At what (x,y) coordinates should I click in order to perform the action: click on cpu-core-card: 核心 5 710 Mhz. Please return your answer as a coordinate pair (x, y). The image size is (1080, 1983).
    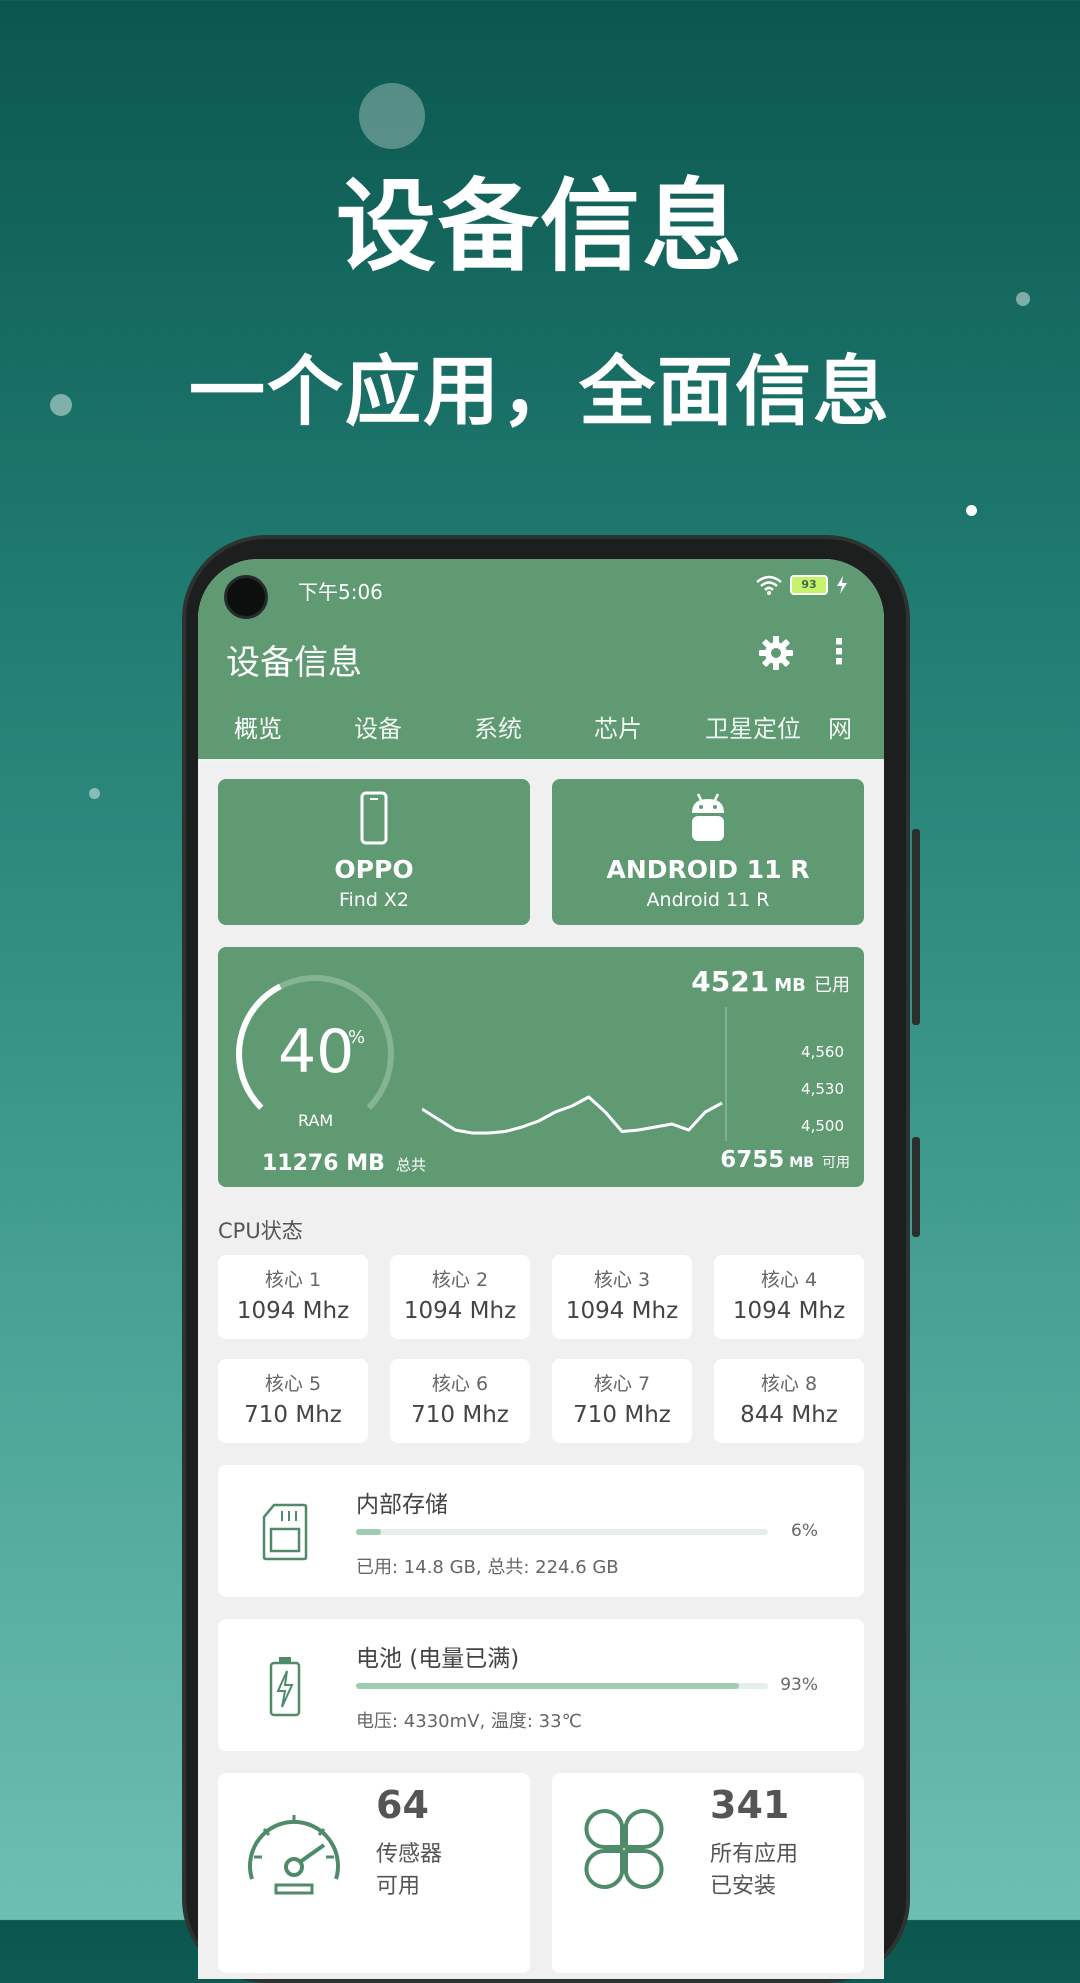
    Looking at the image, I should click on (293, 1401).